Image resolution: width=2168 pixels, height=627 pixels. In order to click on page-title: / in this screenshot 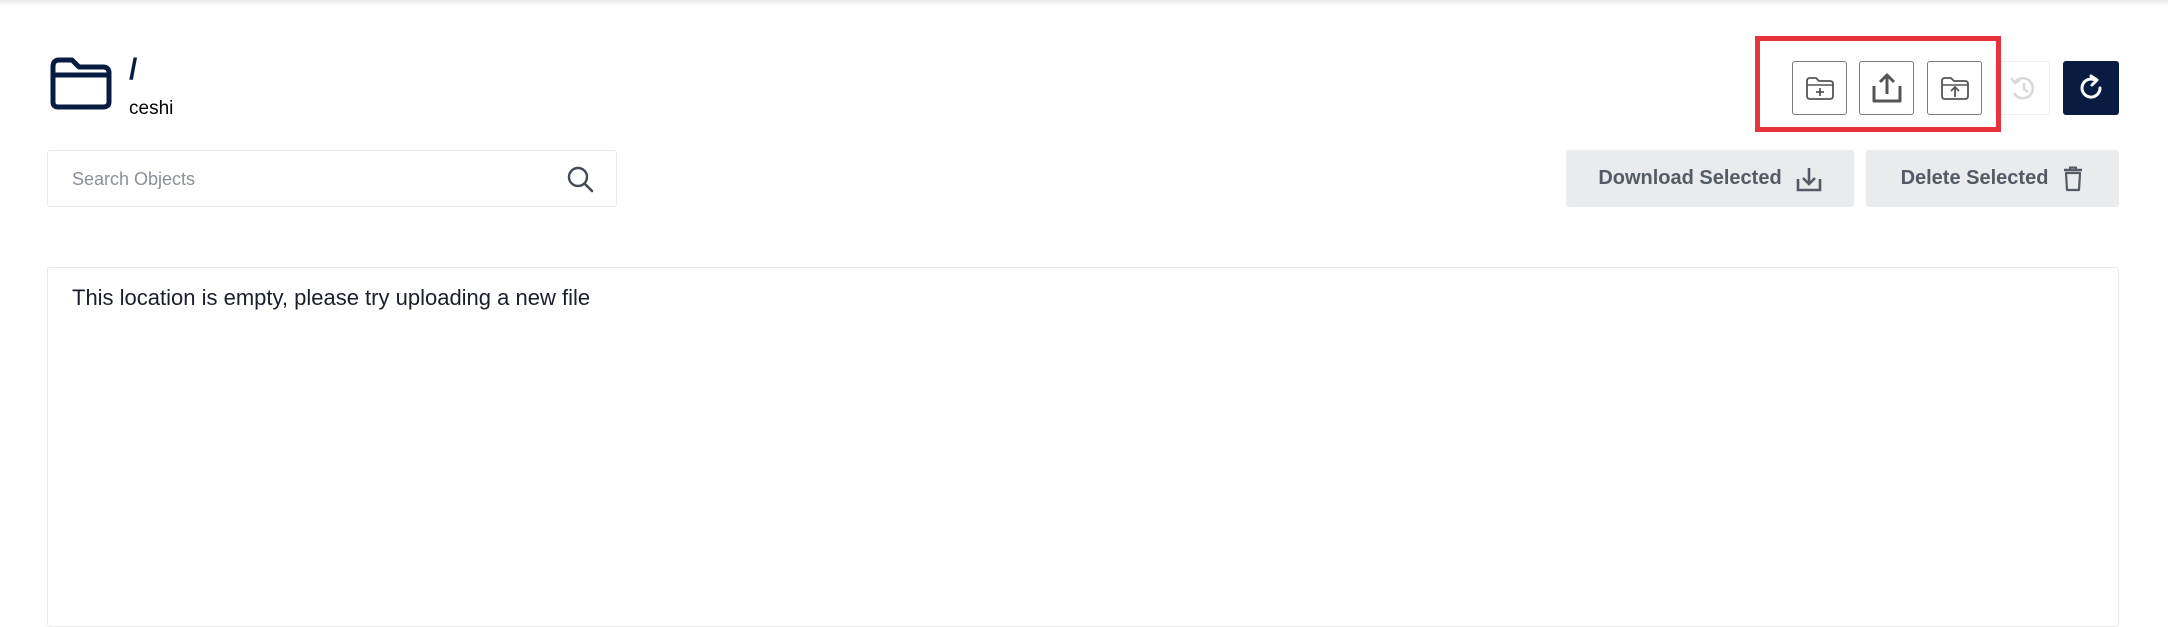, I will do `click(133, 69)`.